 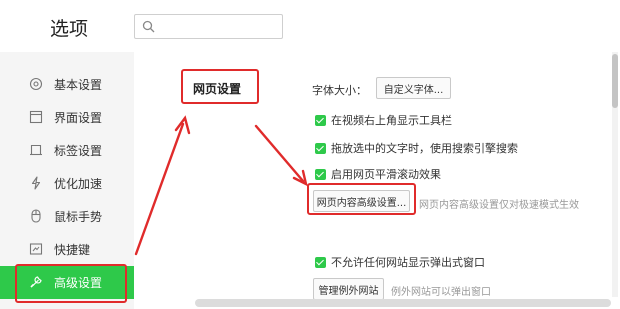 I want to click on font-size-label: 字体大小：, so click(x=339, y=90).